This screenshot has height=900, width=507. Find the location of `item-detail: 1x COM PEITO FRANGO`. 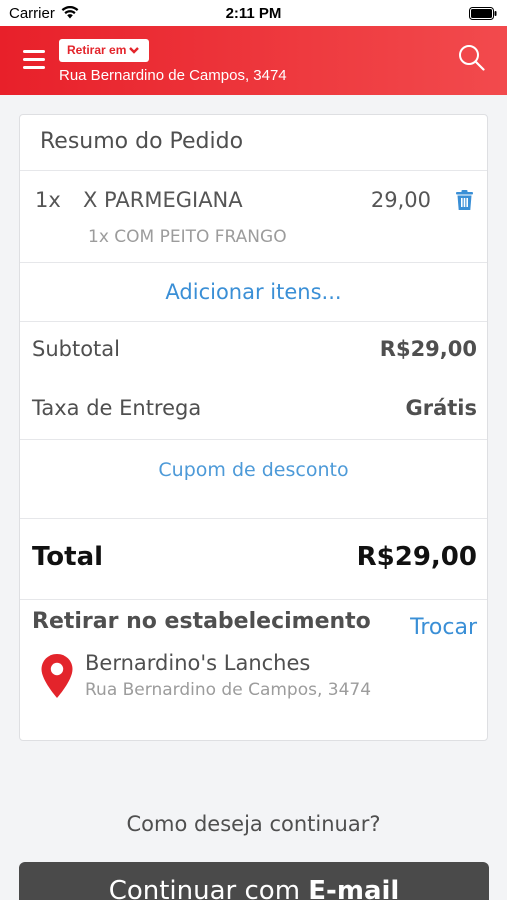

item-detail: 1x COM PEITO FRANGO is located at coordinates (187, 237).